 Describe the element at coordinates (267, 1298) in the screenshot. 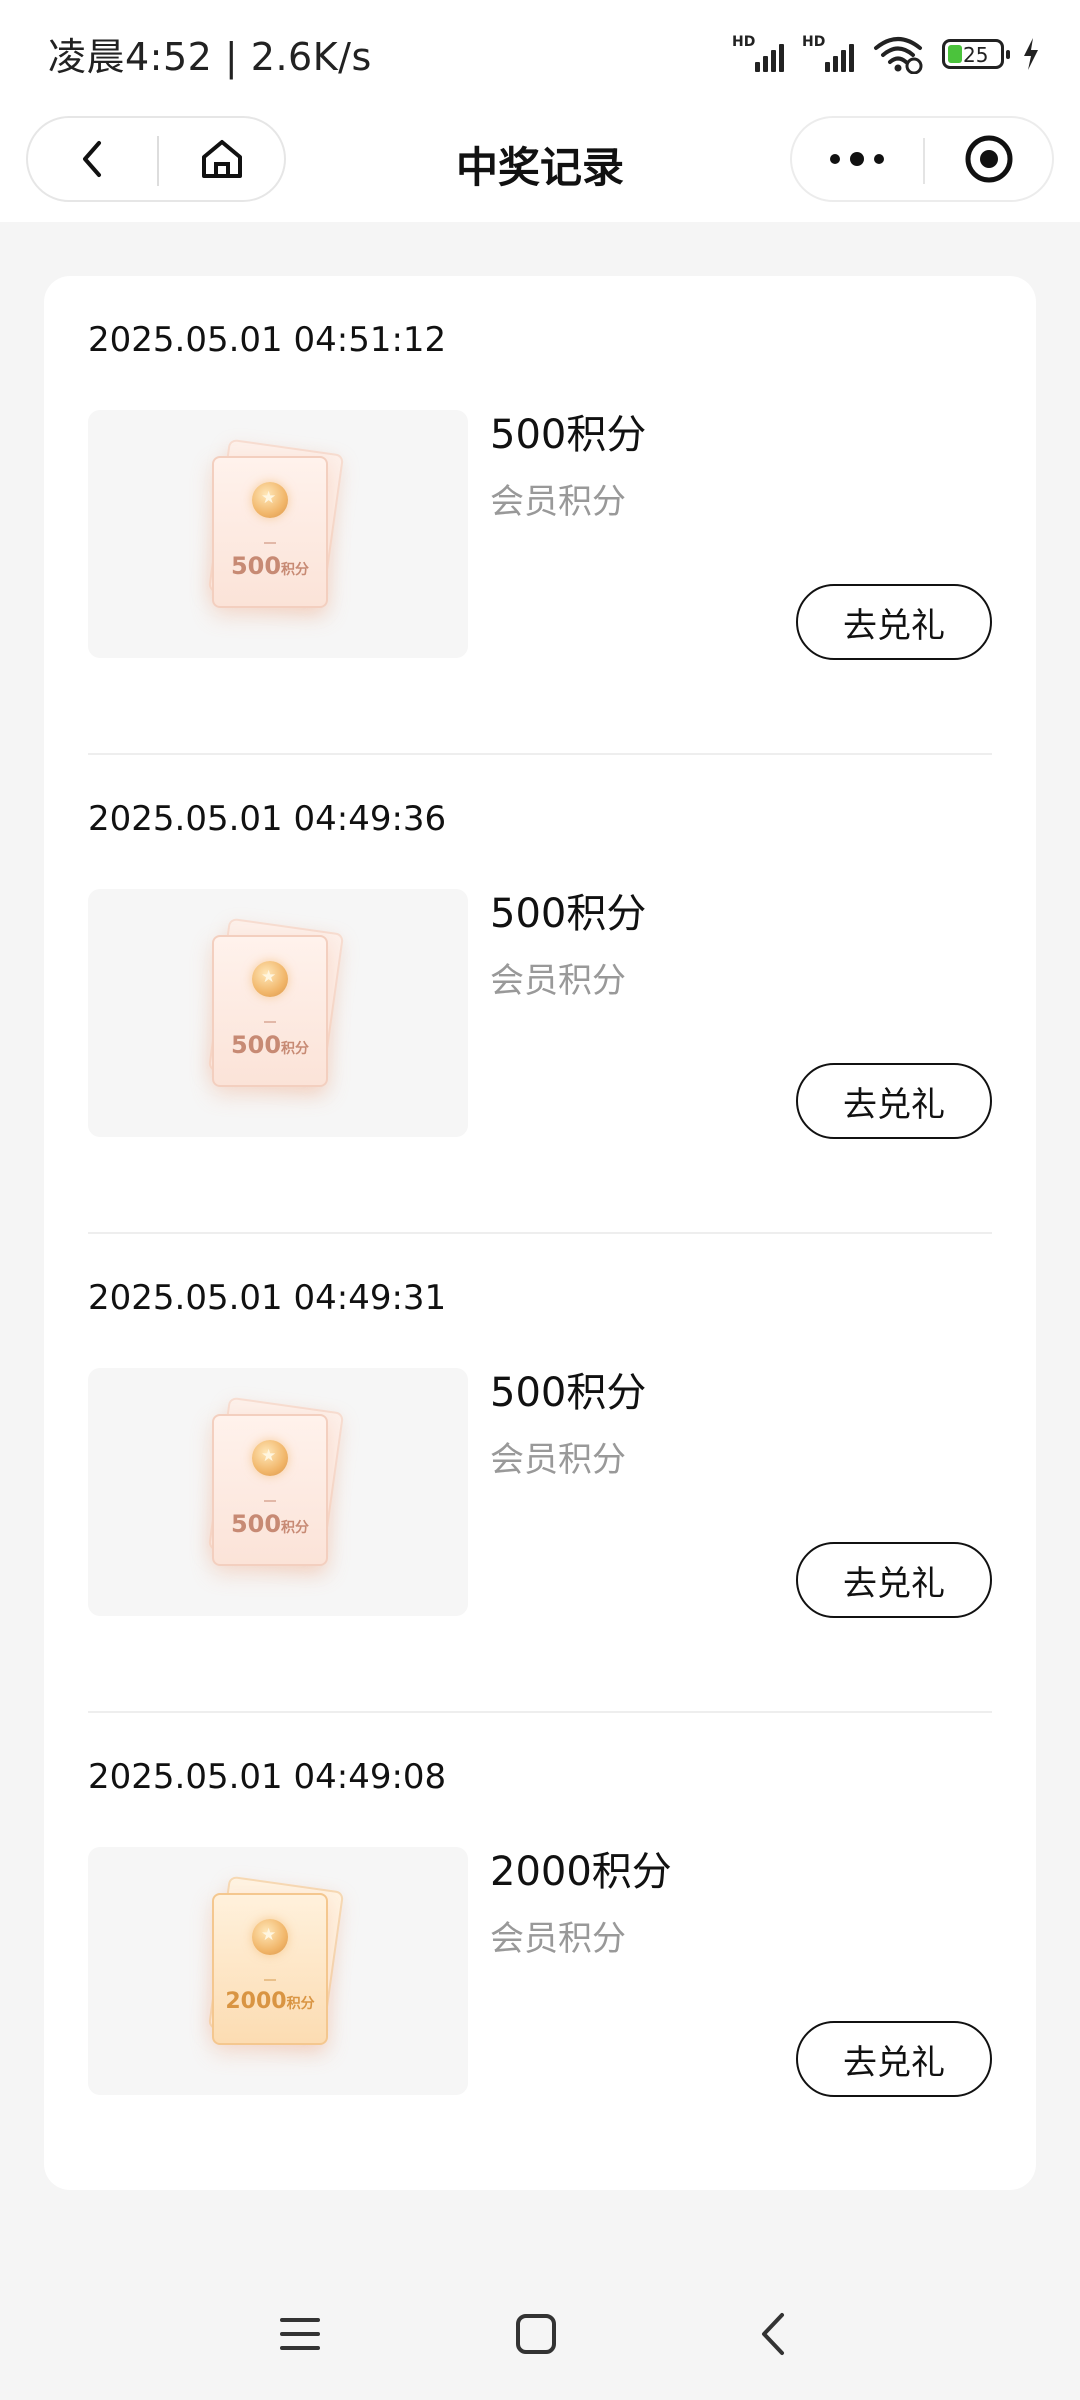

I see `record-time: 2025.05.01 04:49:31` at that location.